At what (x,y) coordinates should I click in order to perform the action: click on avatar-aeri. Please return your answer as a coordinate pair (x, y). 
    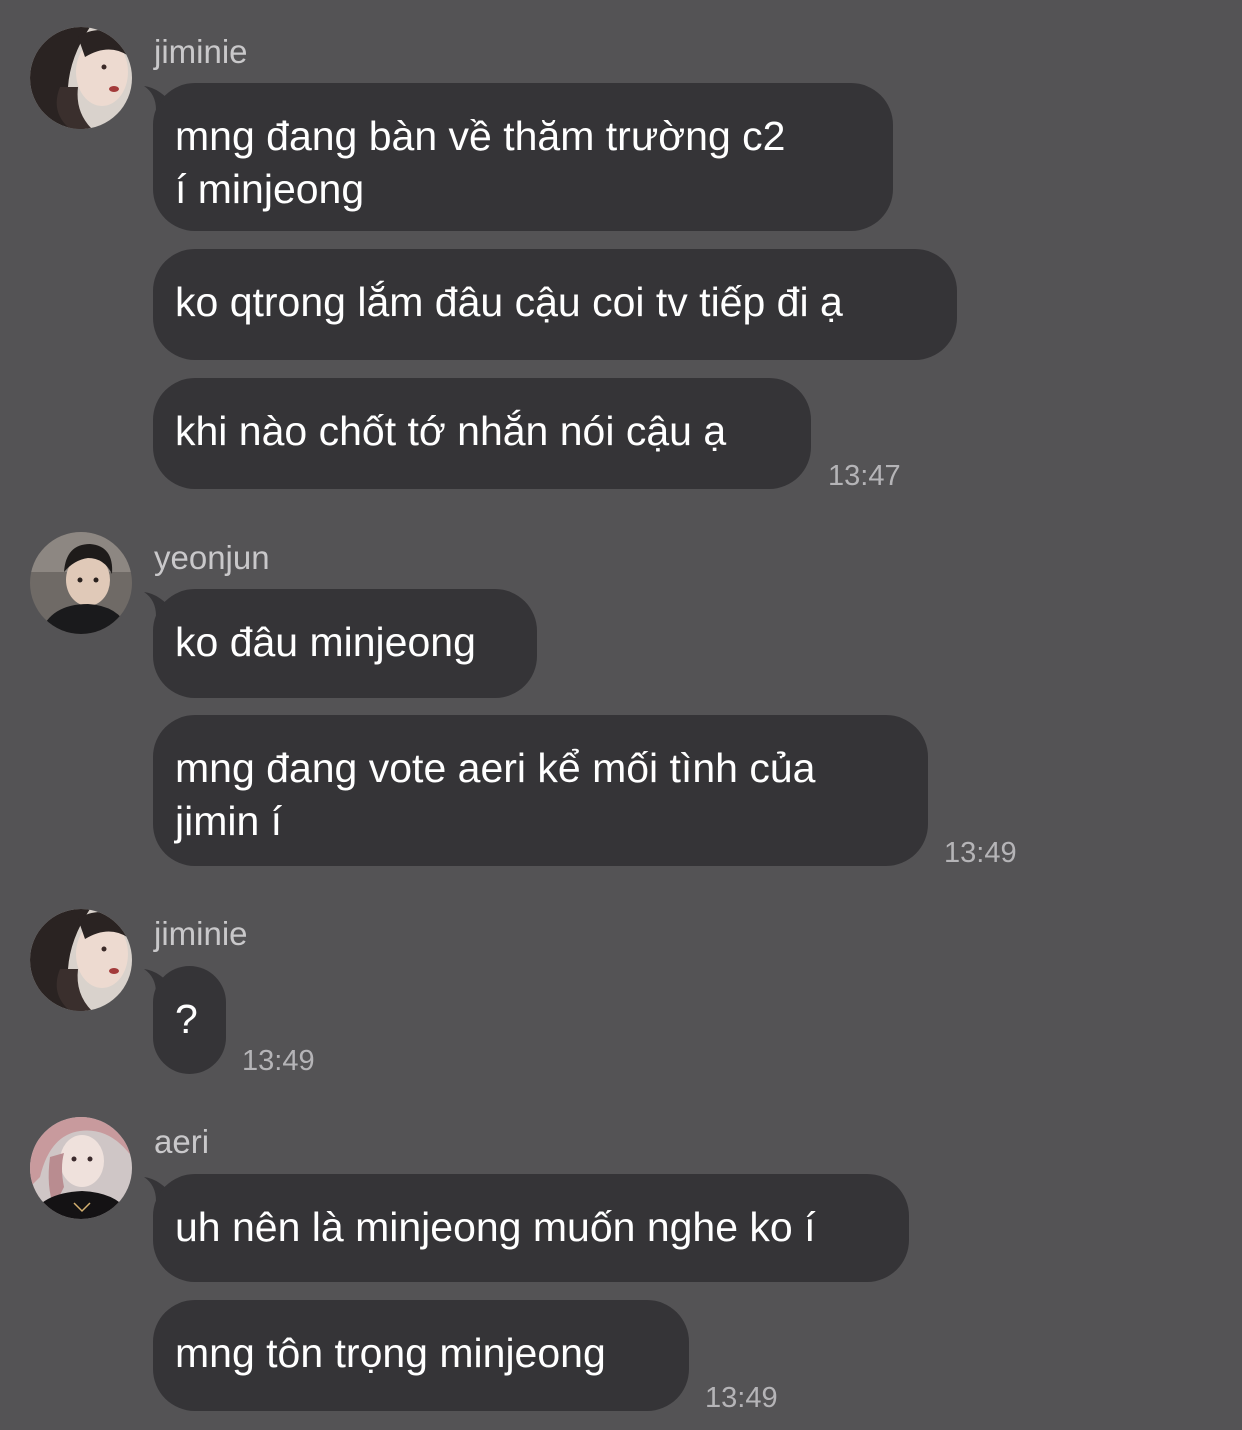
    Looking at the image, I should click on (81, 1168).